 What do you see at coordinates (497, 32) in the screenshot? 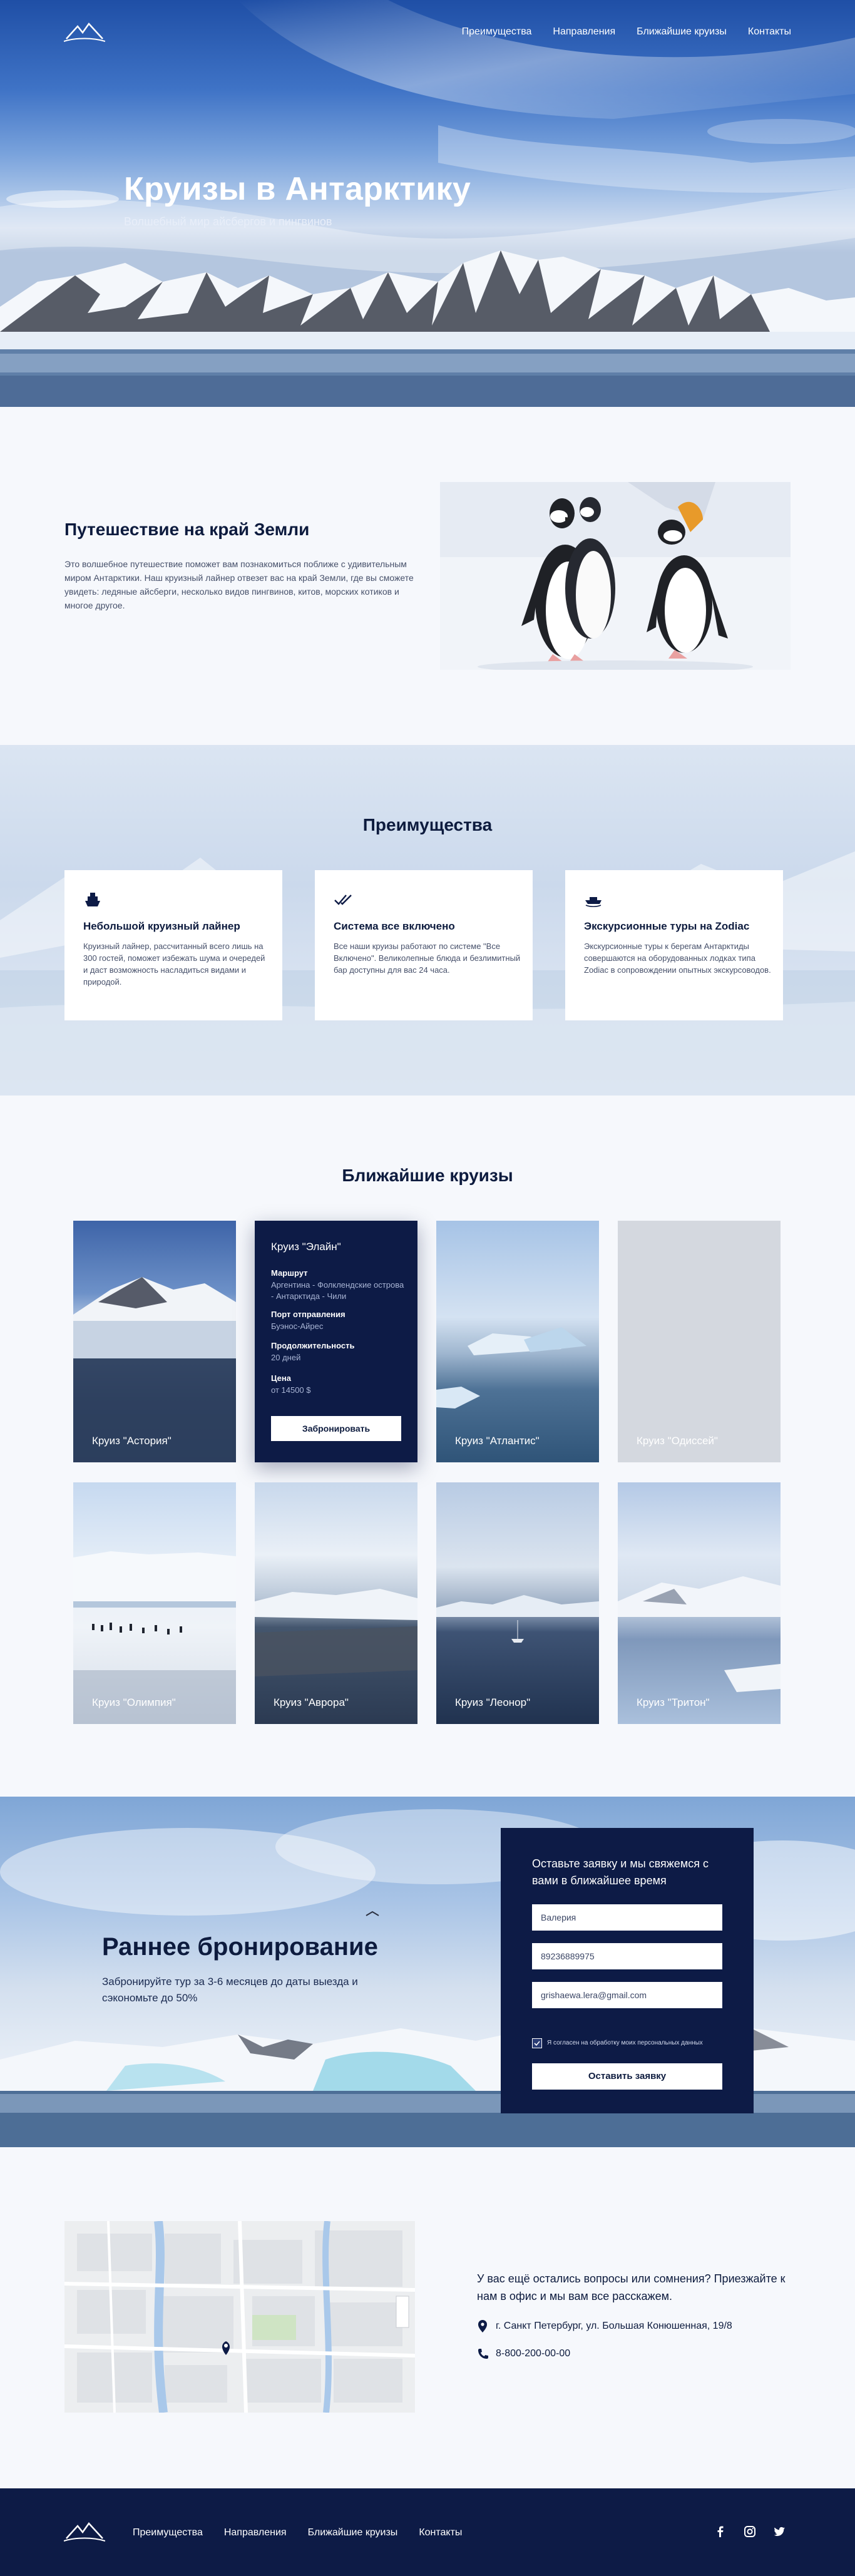
I see `nav-item-advantages: Преимущества` at bounding box center [497, 32].